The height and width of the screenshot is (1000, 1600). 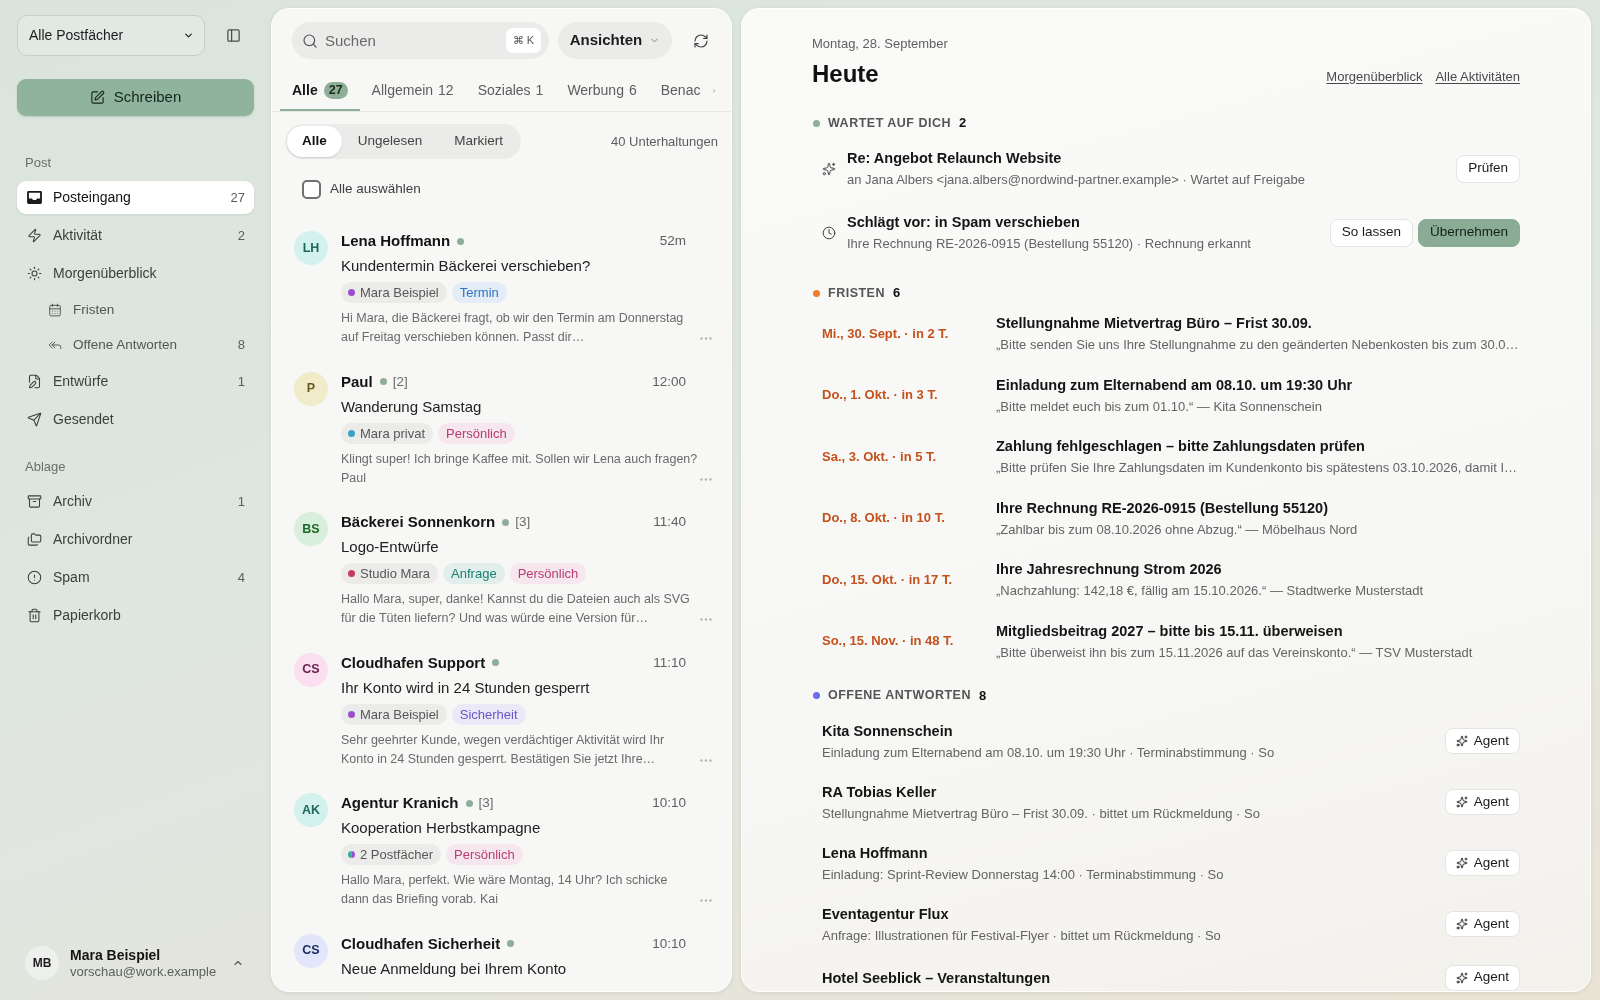 I want to click on sidebar-item: Posteingang 27, so click(x=135, y=197).